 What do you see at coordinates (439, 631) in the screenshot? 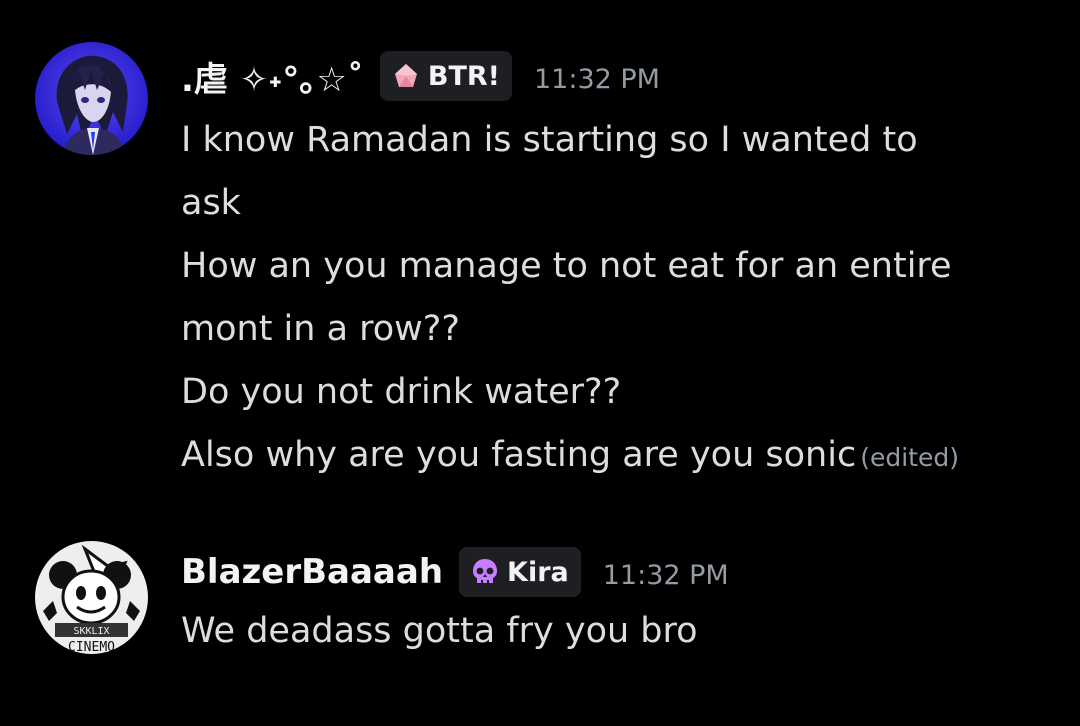
I see `message-line: We deadass gotta fry you bro` at bounding box center [439, 631].